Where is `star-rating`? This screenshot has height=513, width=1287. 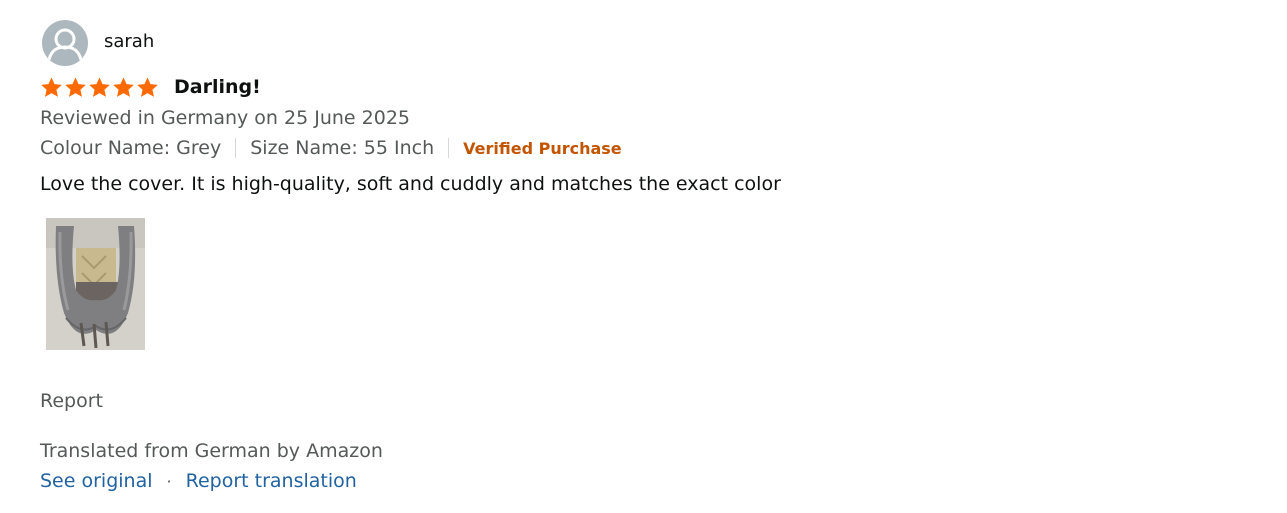
star-rating is located at coordinates (99, 87).